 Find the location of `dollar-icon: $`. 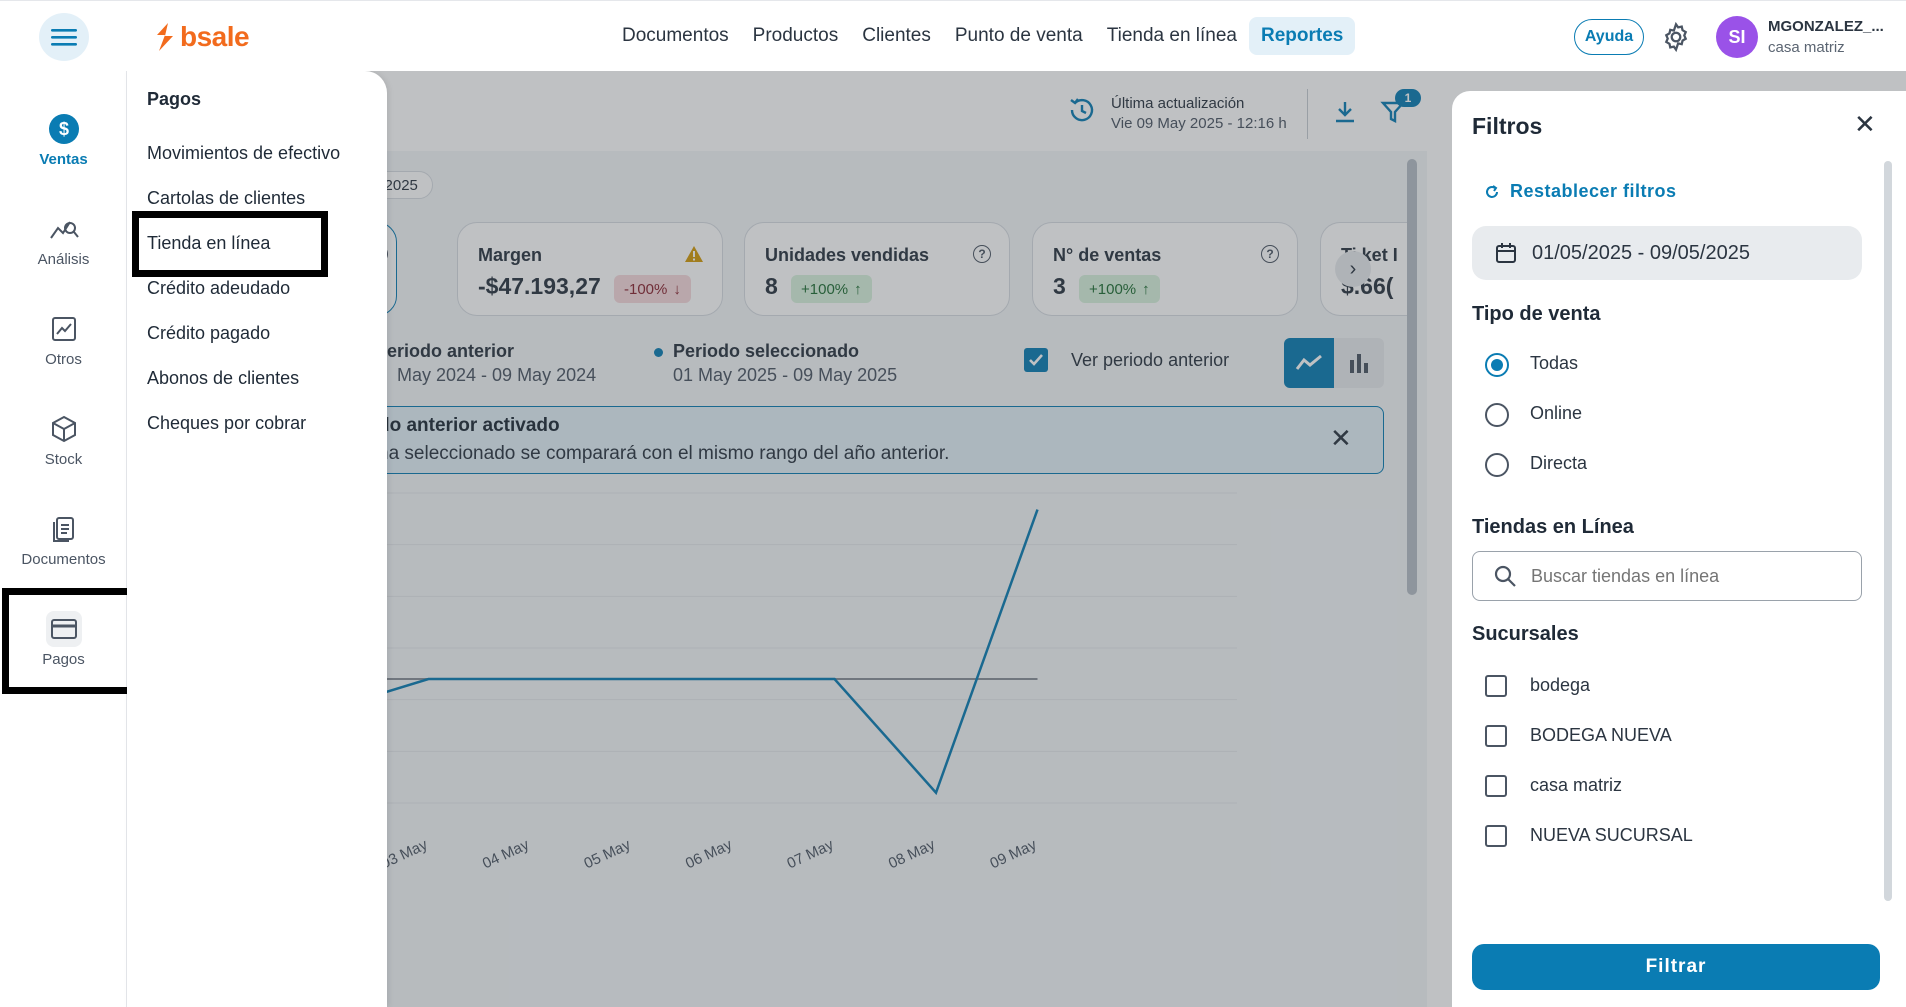

dollar-icon: $ is located at coordinates (64, 129).